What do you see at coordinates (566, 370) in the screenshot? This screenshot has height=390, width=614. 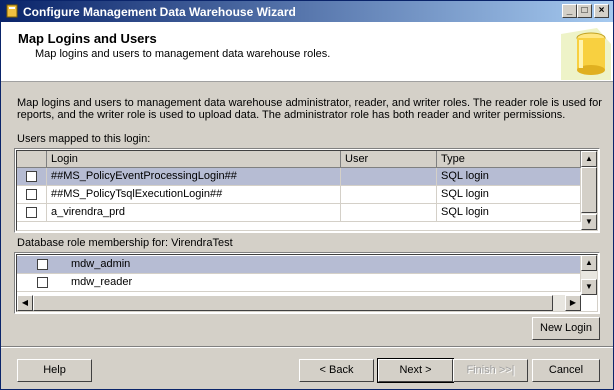 I see `cancel-button: Cancel` at bounding box center [566, 370].